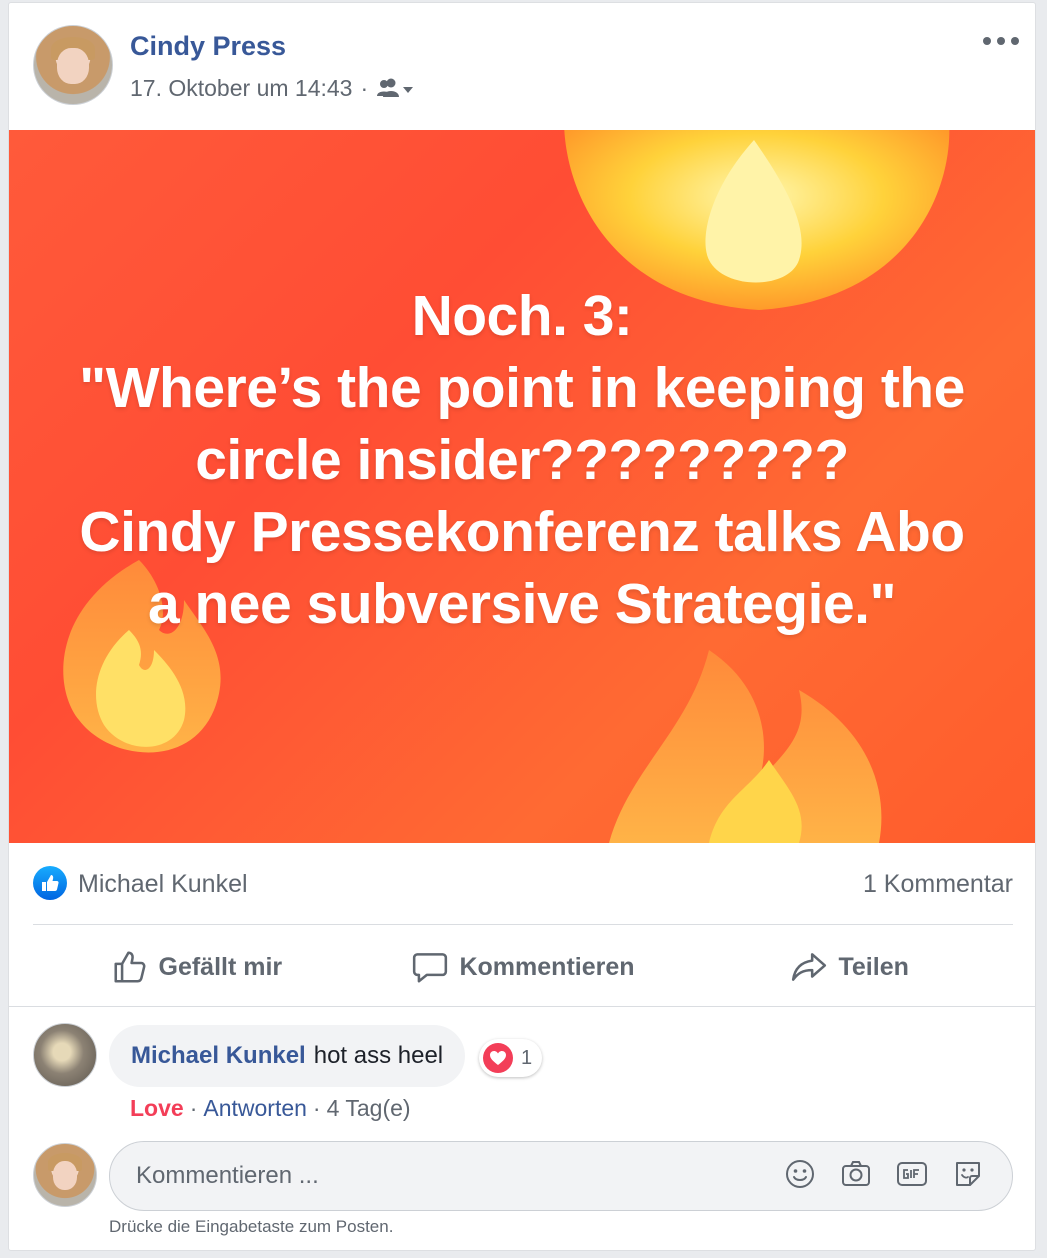  I want to click on comment-text: hot ass heel, so click(378, 1055).